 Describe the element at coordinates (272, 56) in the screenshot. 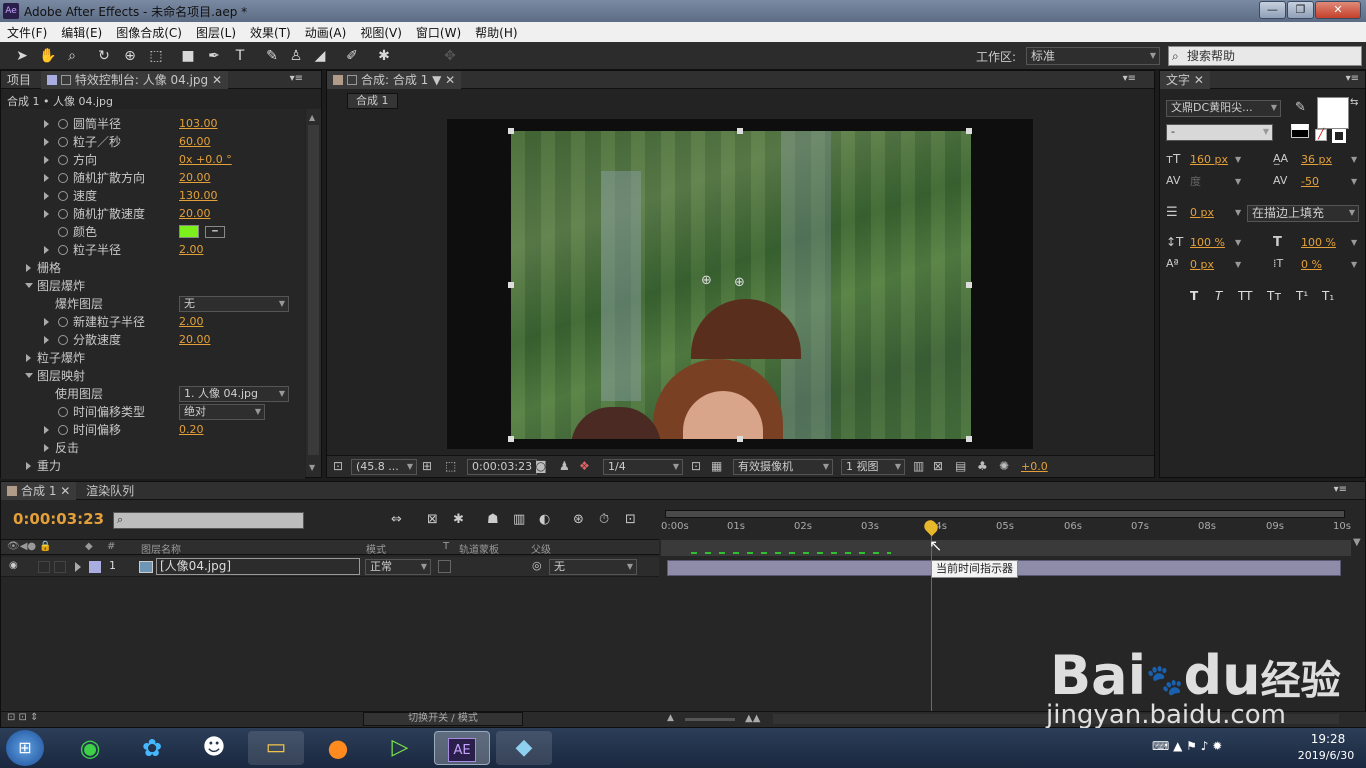

I see `brush-tool-icon: ✎` at that location.